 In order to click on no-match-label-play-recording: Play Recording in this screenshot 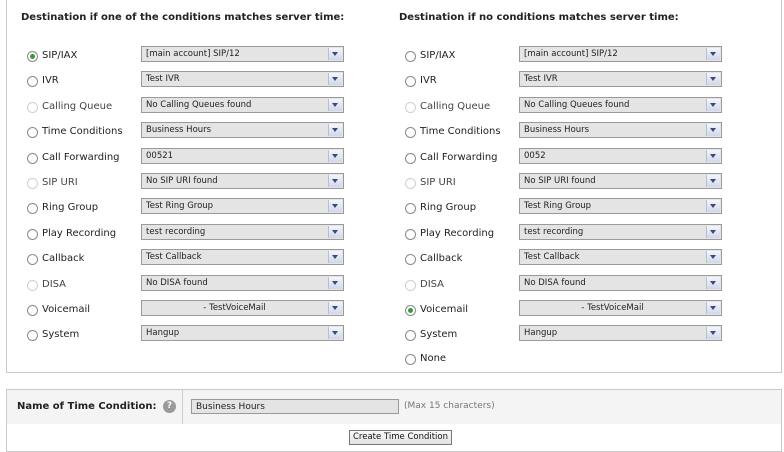, I will do `click(457, 233)`.